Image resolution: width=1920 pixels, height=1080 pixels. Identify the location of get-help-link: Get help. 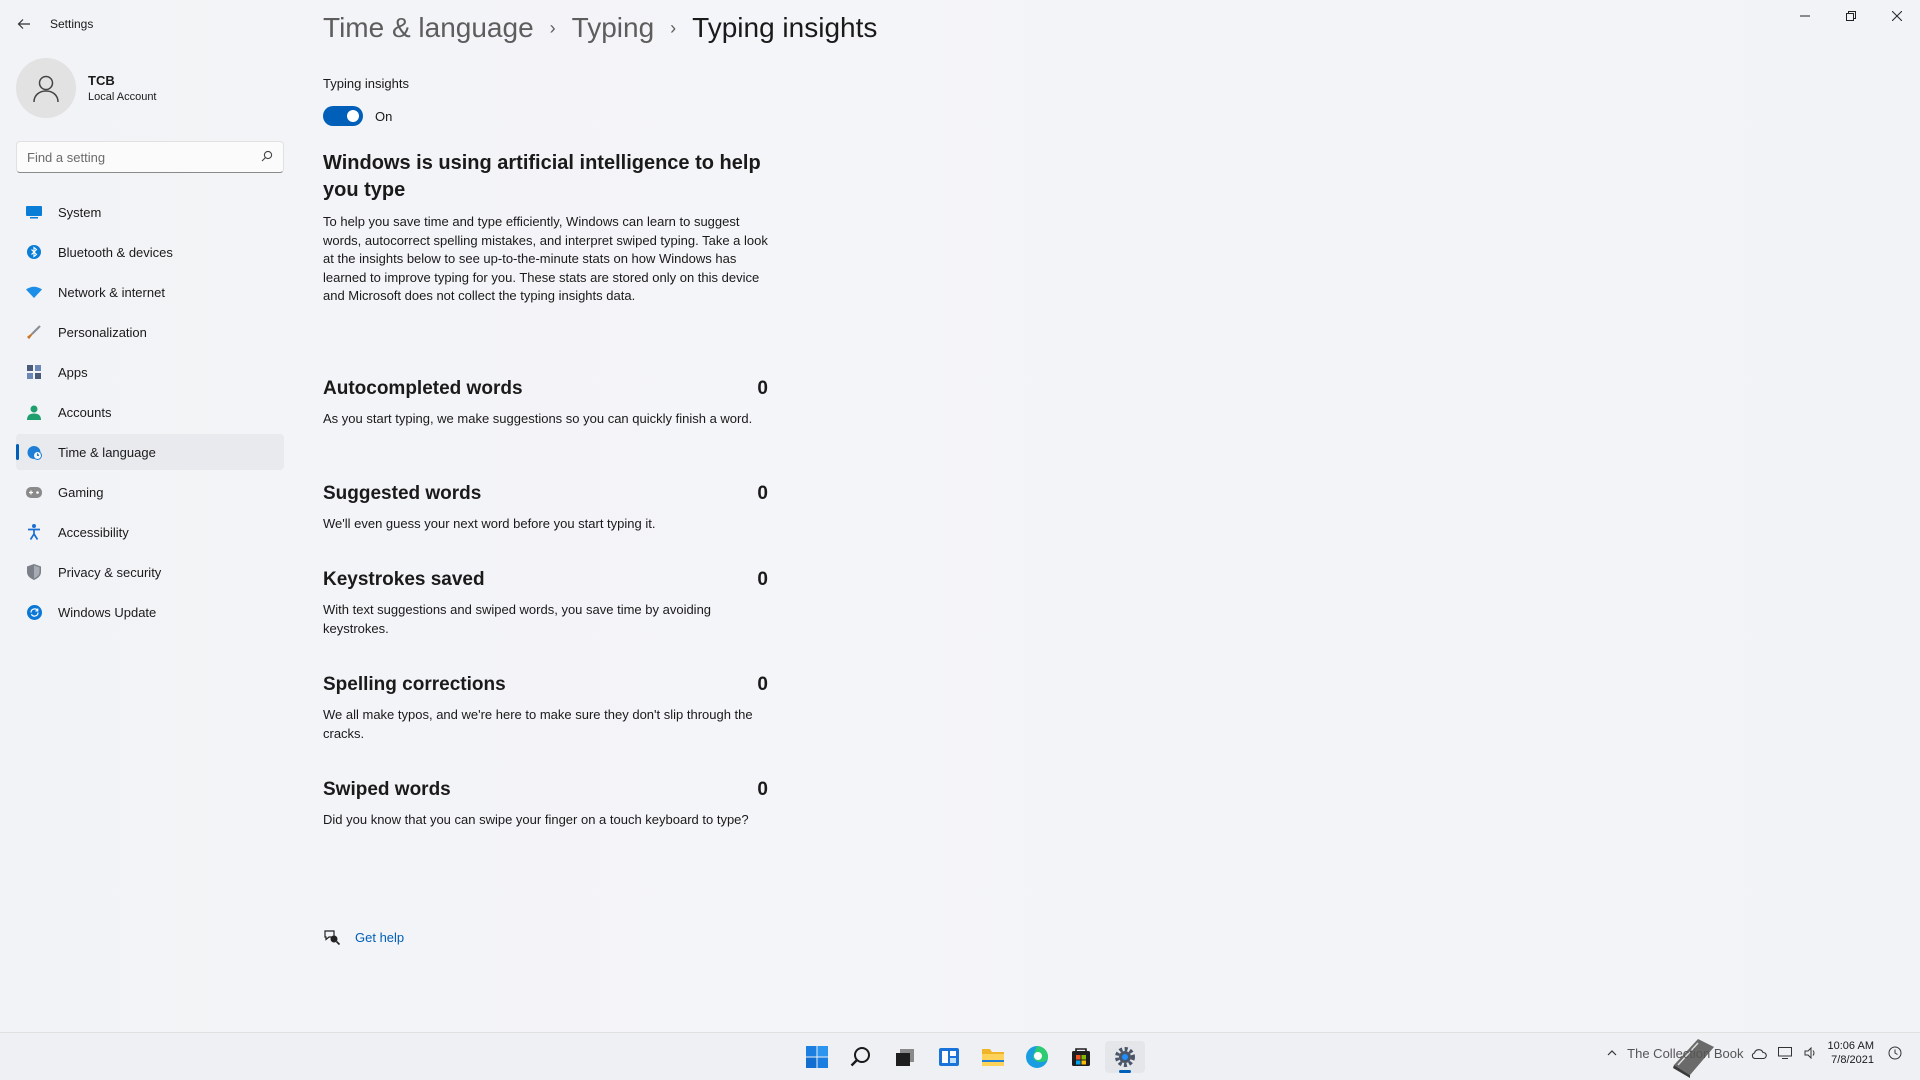
(363, 937).